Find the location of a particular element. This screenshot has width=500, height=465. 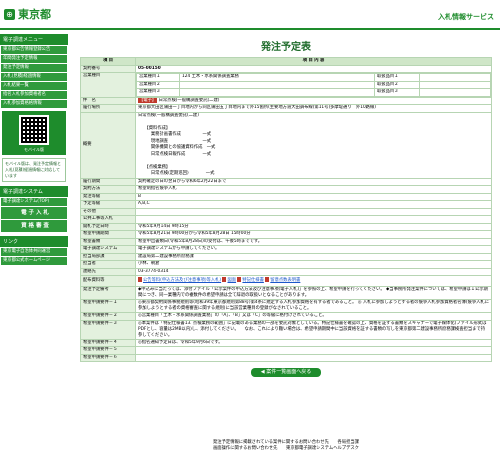

mobile-qr-box: モバイル版 is located at coordinates (34, 133).